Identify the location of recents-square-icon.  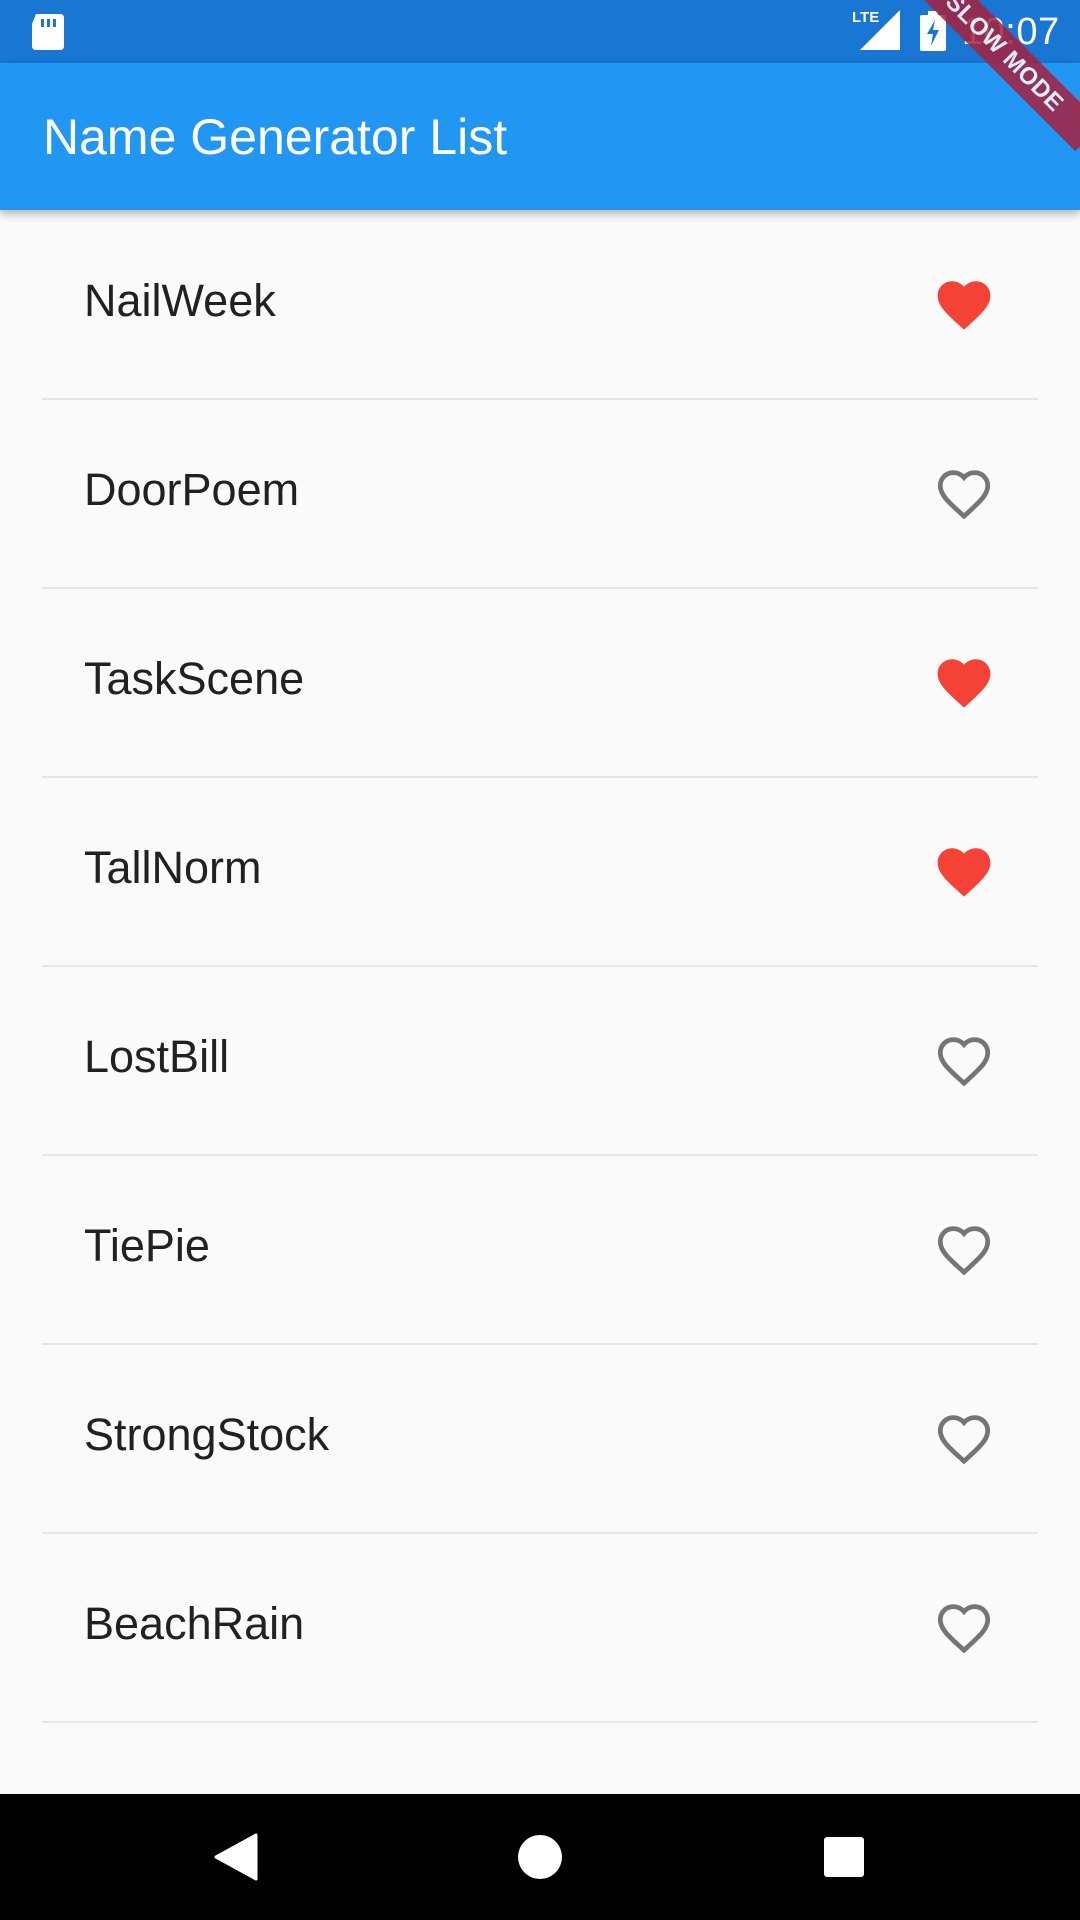
(844, 1857).